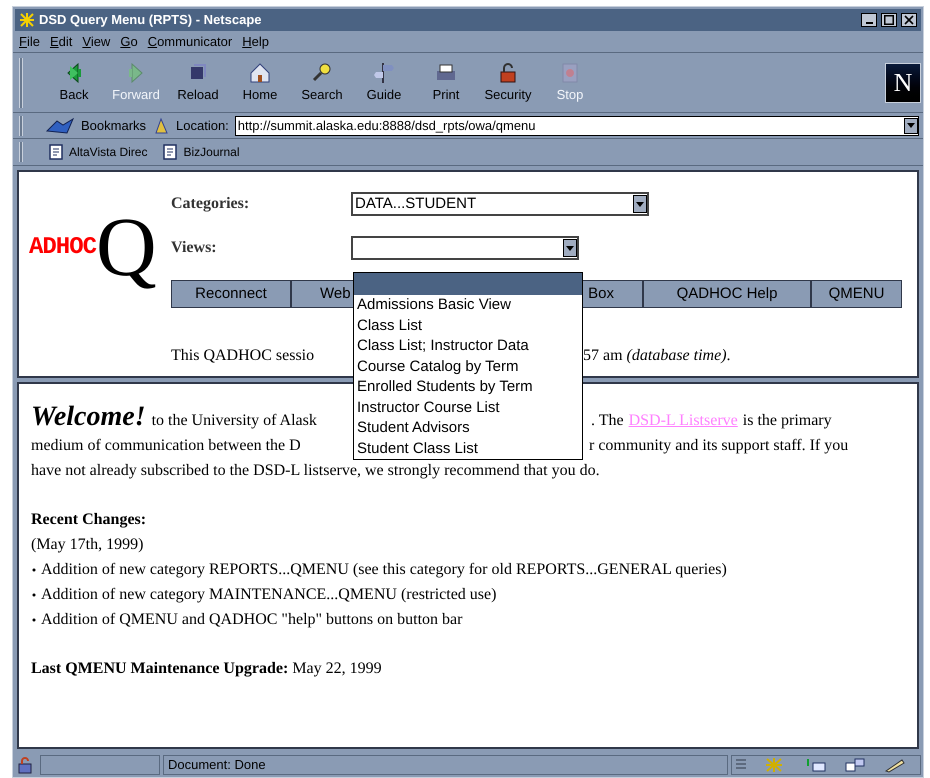  I want to click on menu-item: View, so click(96, 42).